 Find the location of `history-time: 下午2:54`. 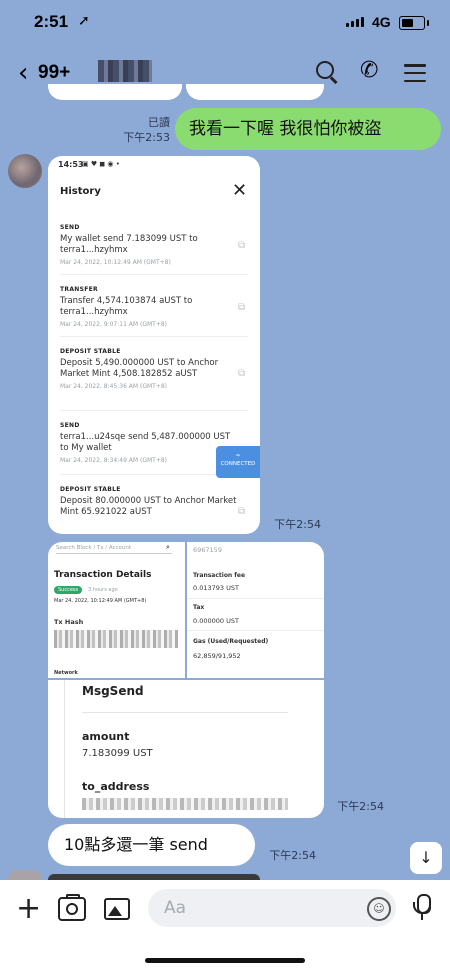

history-time: 下午2:54 is located at coordinates (297, 524).